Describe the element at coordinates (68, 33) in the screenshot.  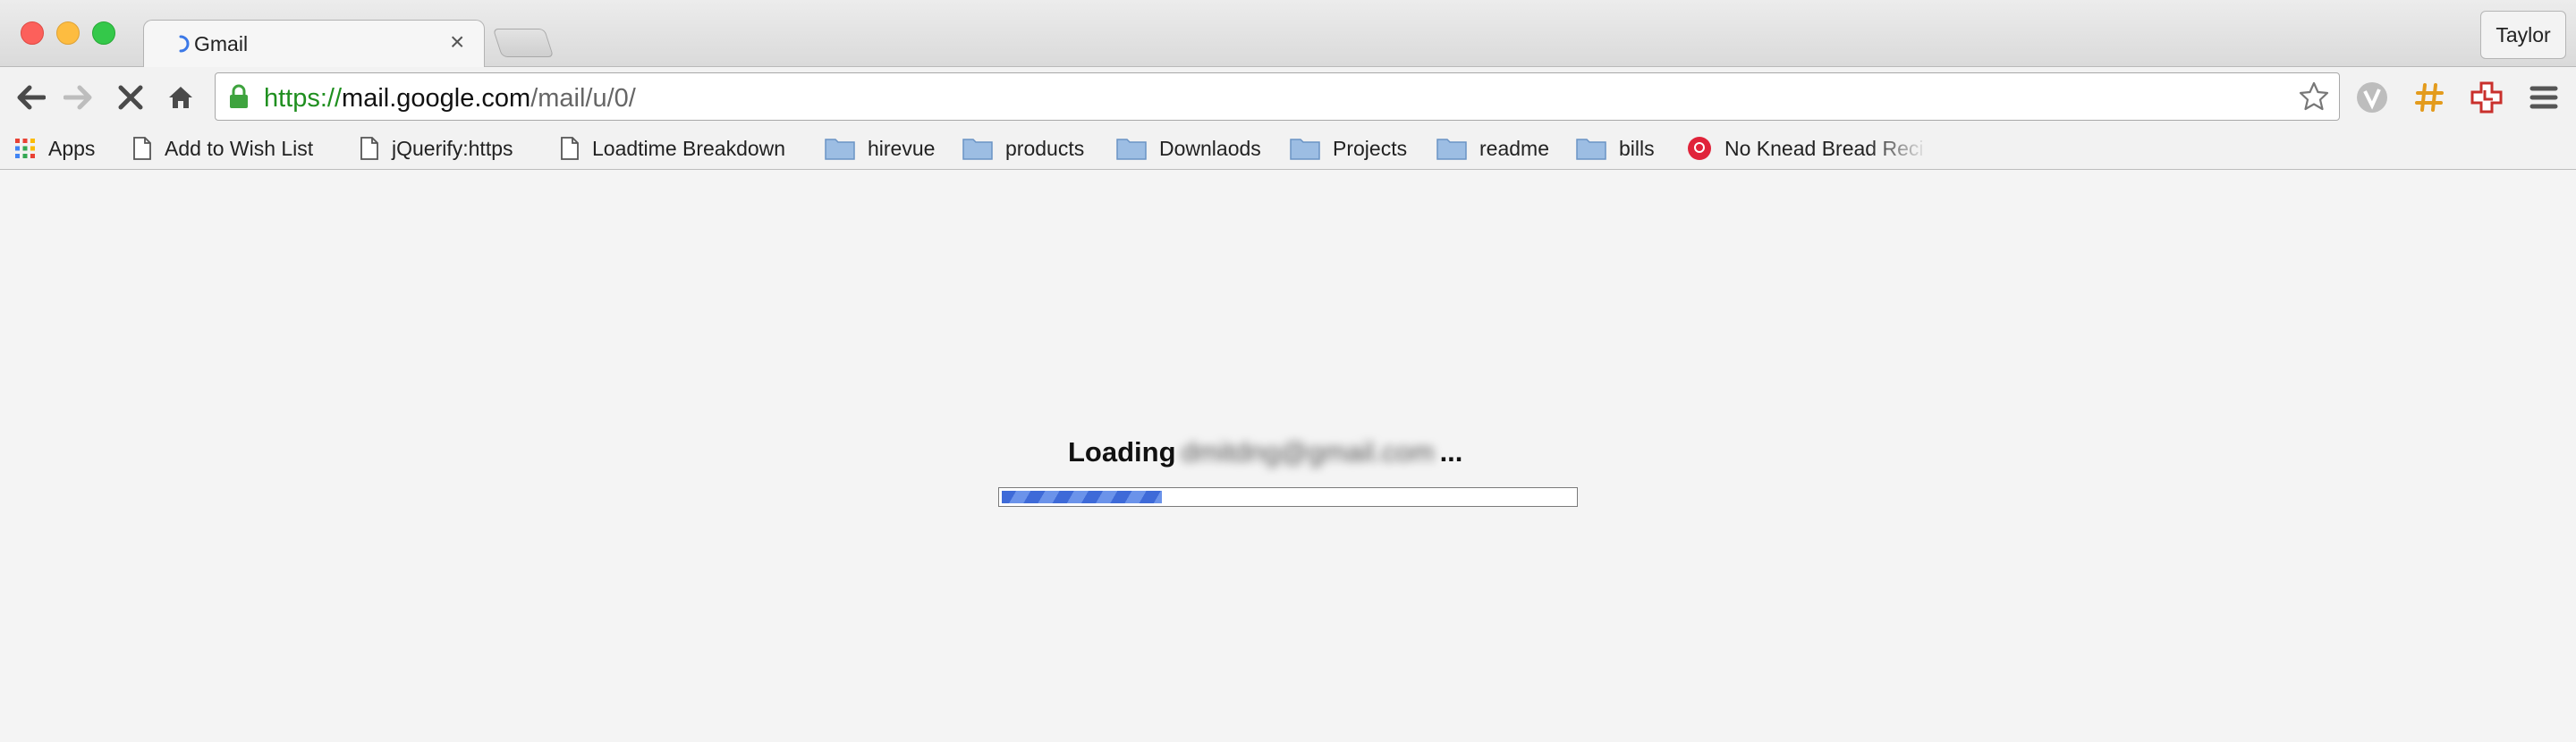
I see `window-minimize-button` at that location.